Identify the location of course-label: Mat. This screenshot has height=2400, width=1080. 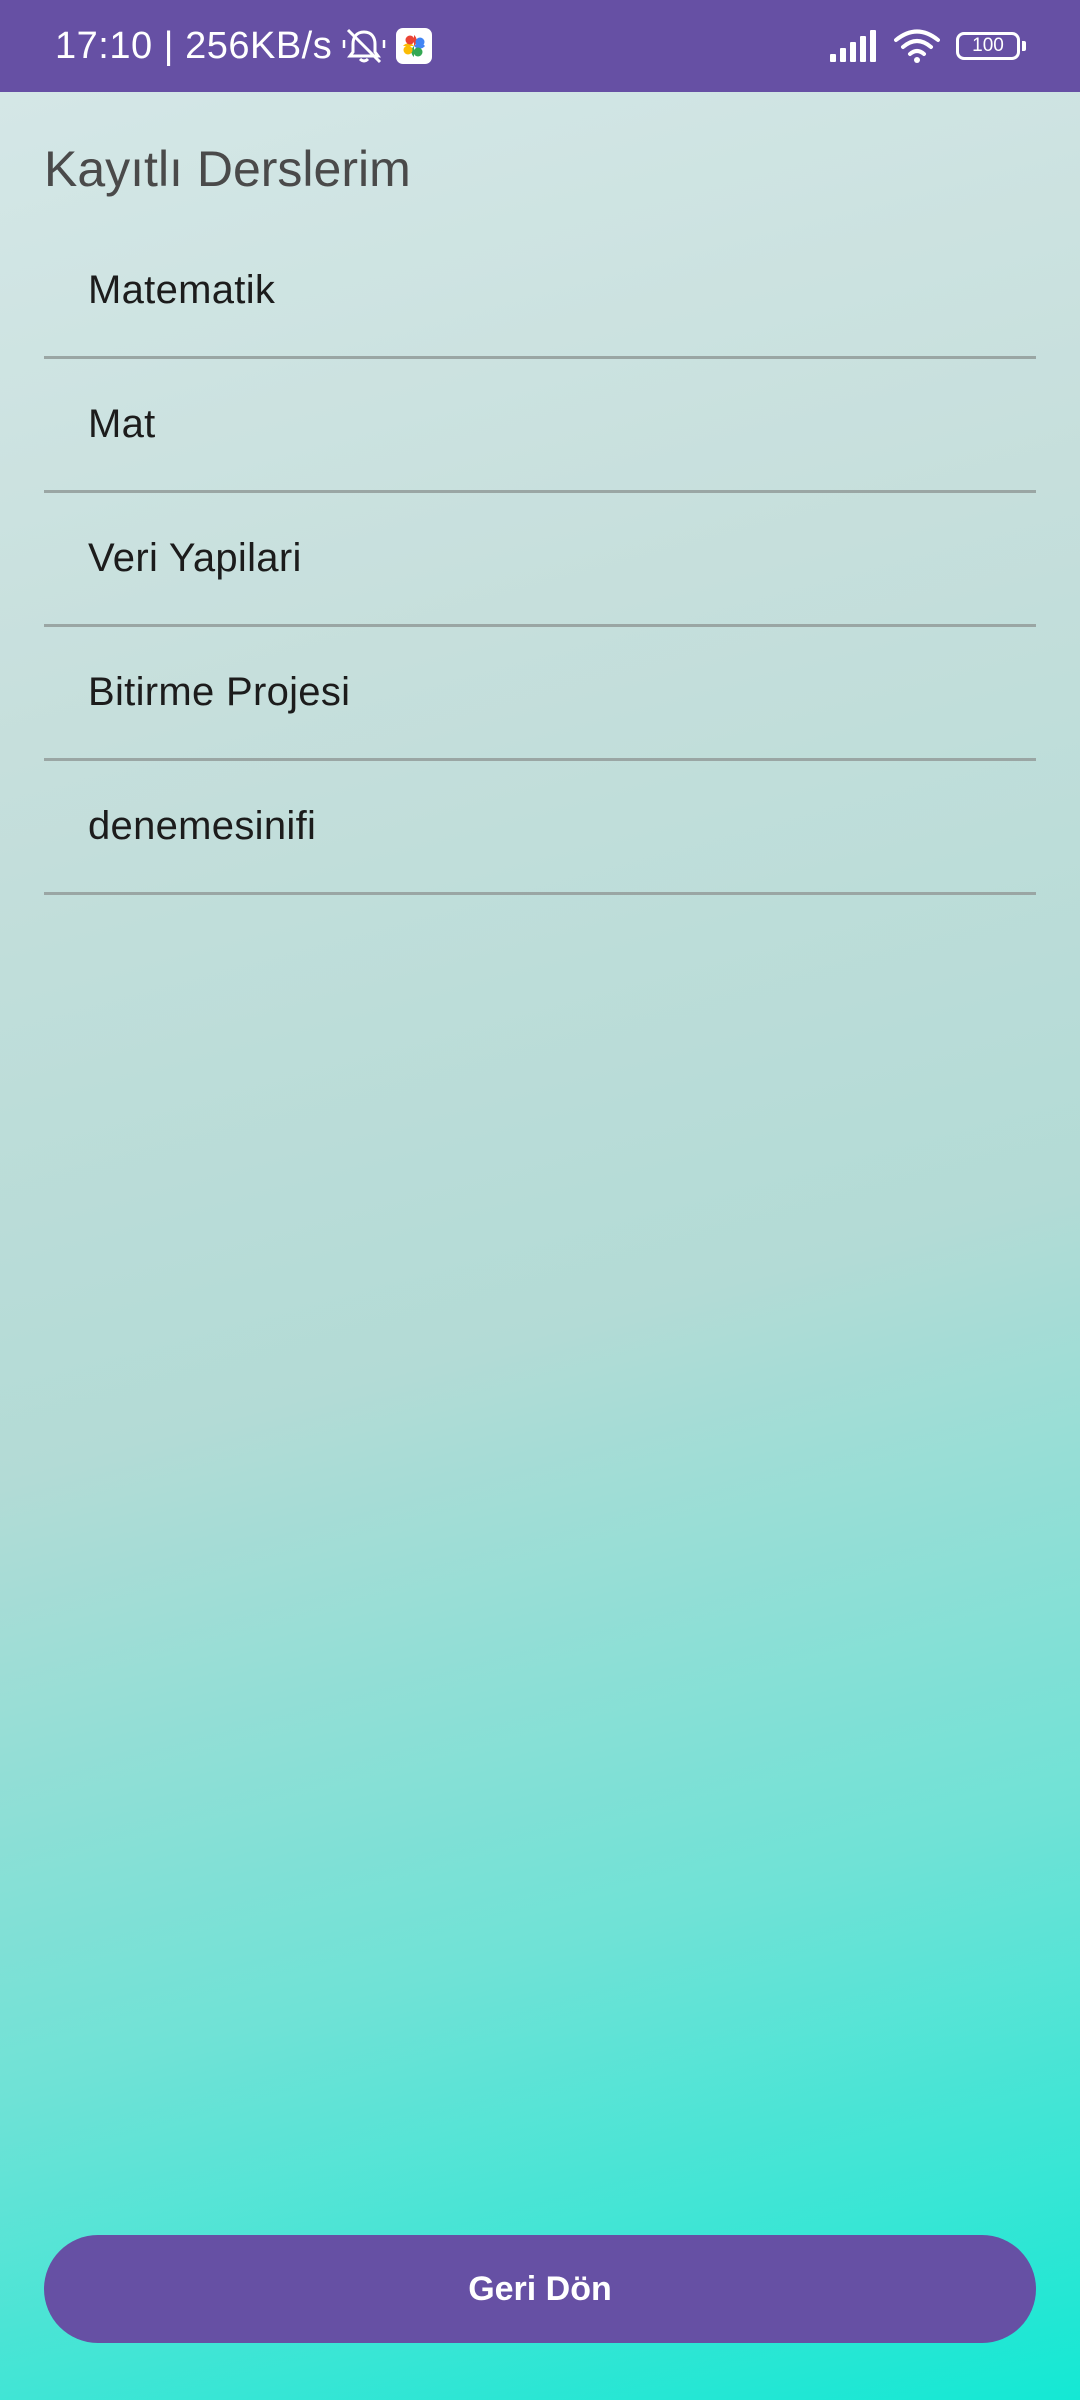
(122, 424).